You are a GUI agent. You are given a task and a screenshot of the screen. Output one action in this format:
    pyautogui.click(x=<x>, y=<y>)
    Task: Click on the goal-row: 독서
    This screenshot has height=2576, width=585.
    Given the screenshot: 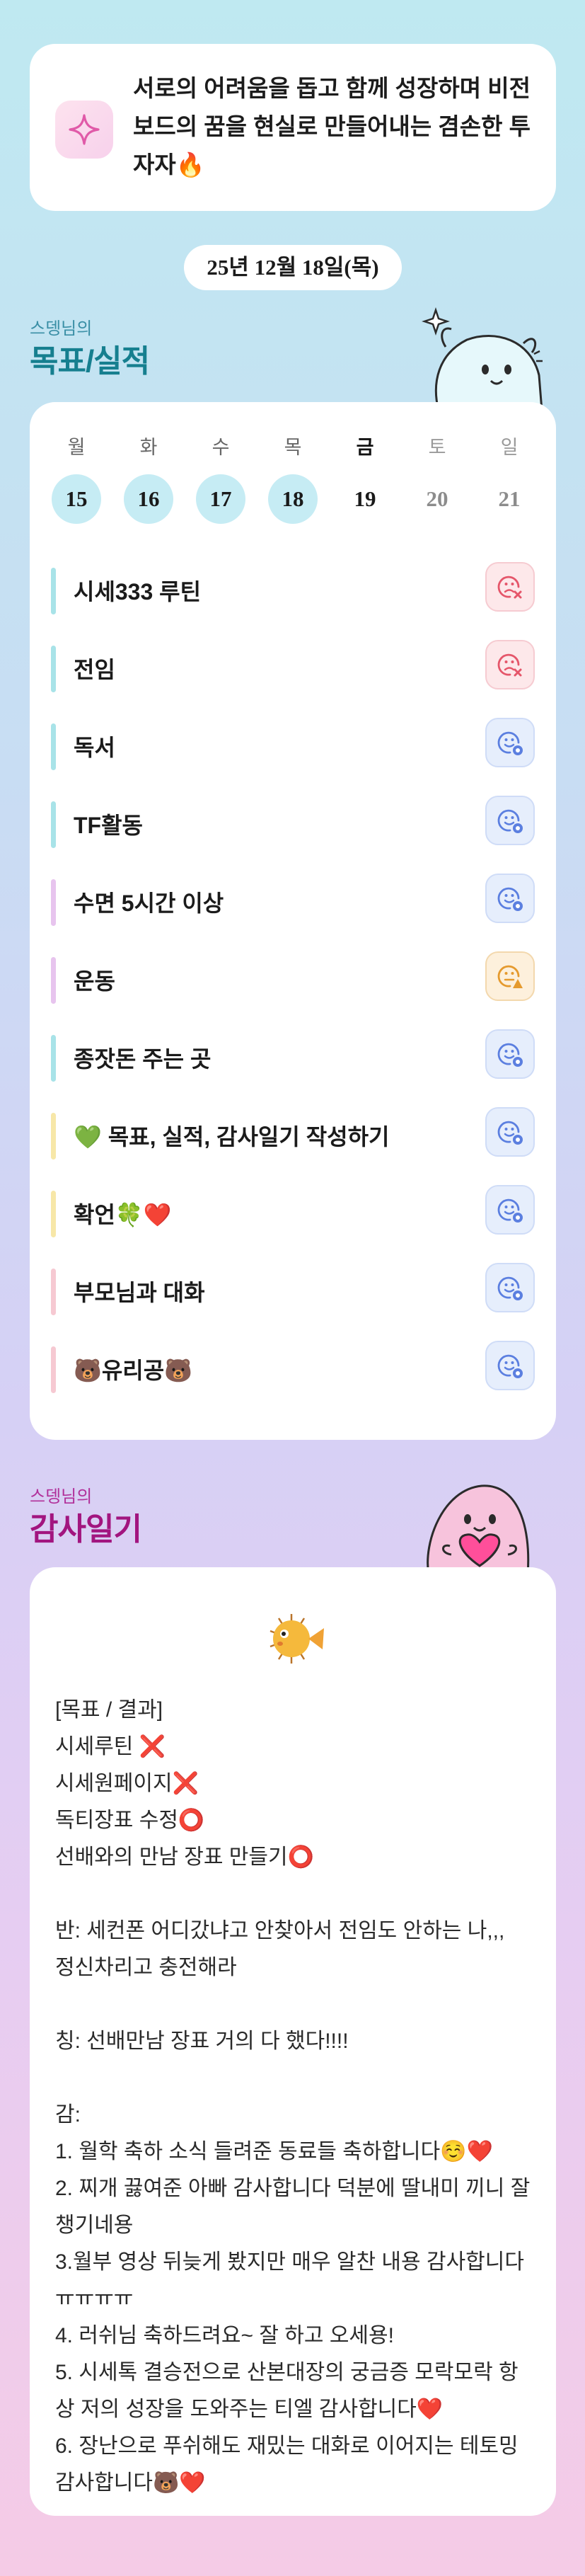 What is the action you would take?
    pyautogui.click(x=293, y=751)
    